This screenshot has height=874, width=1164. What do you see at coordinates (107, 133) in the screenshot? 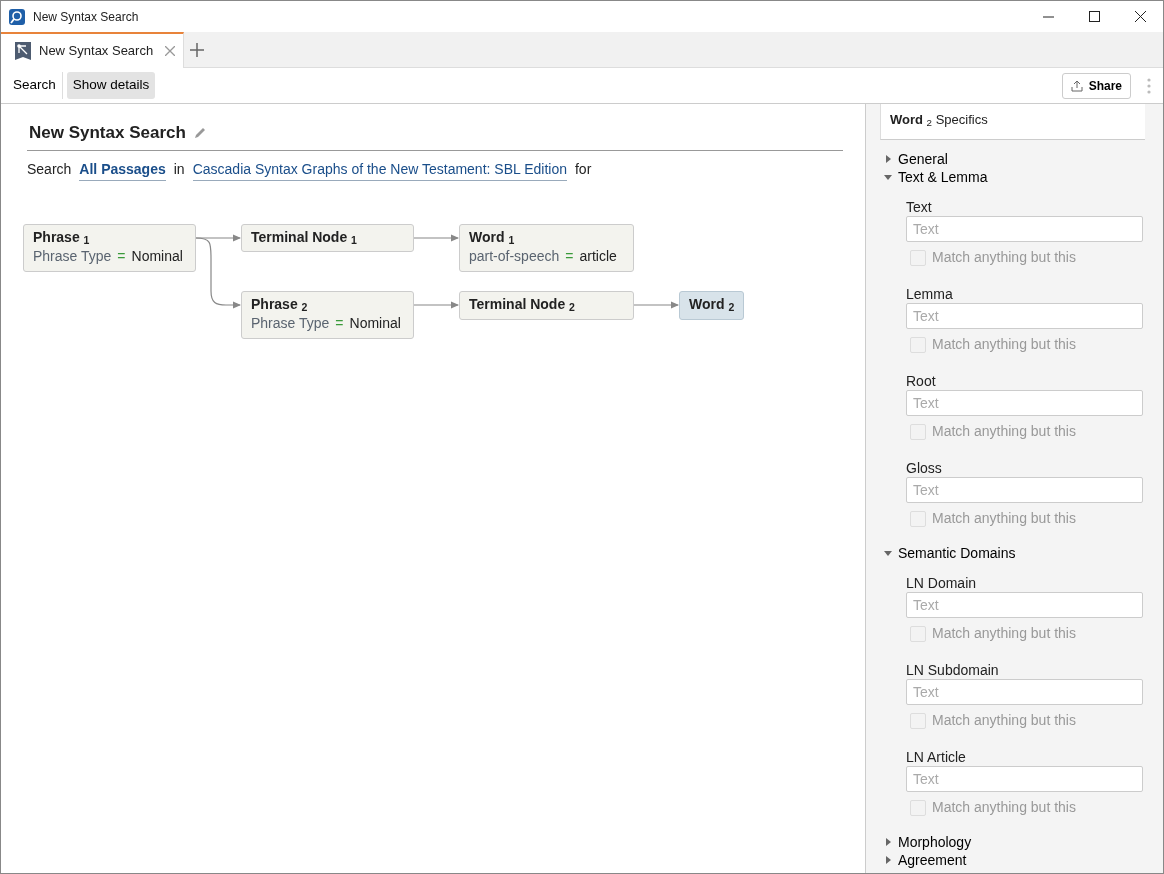
I see `search-title: New Syntax Search` at bounding box center [107, 133].